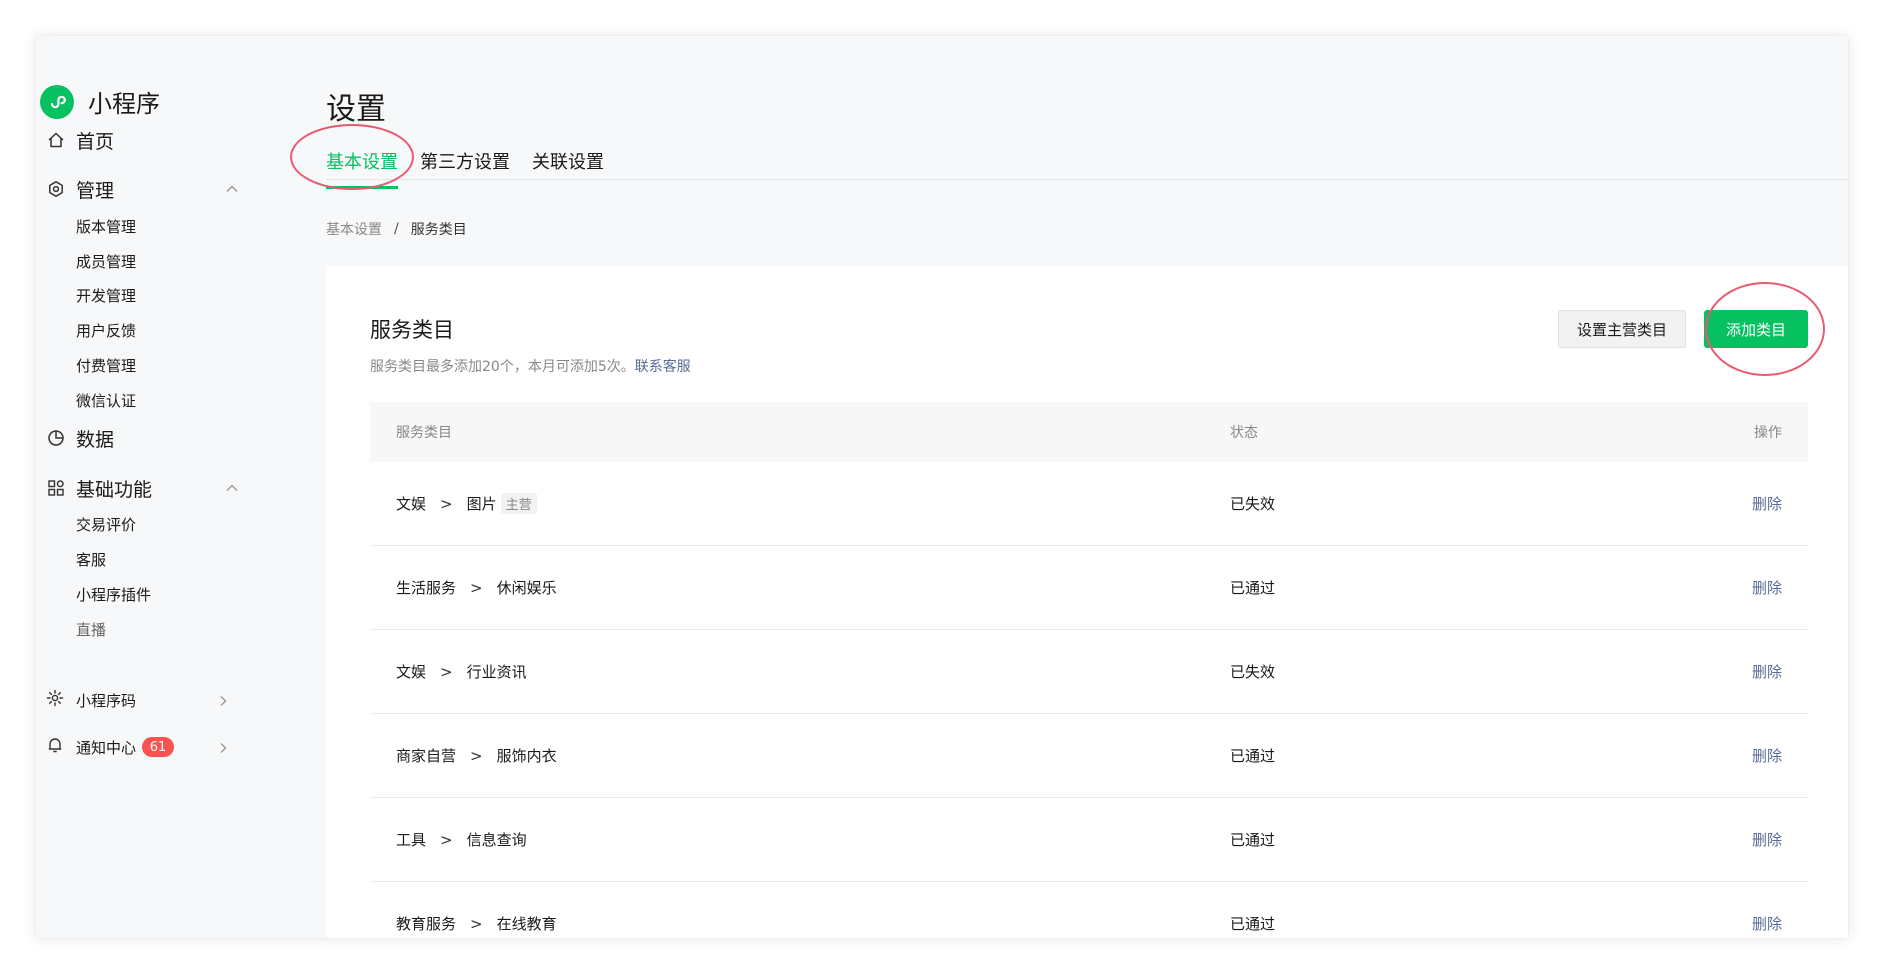 The image size is (1884, 974). I want to click on tab-third-party-settings: 第三方设置, so click(465, 163).